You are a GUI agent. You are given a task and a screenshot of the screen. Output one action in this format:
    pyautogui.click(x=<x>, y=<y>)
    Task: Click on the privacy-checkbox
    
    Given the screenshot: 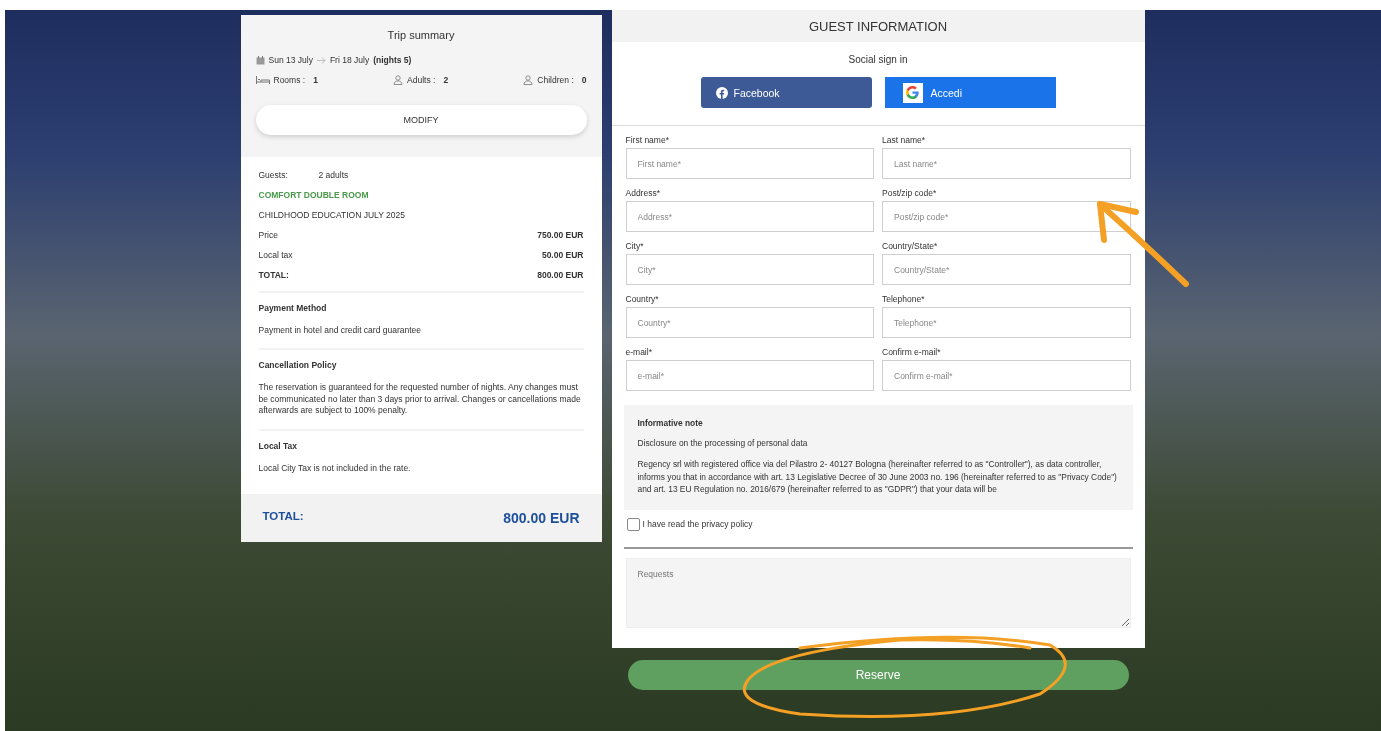 What is the action you would take?
    pyautogui.click(x=633, y=524)
    